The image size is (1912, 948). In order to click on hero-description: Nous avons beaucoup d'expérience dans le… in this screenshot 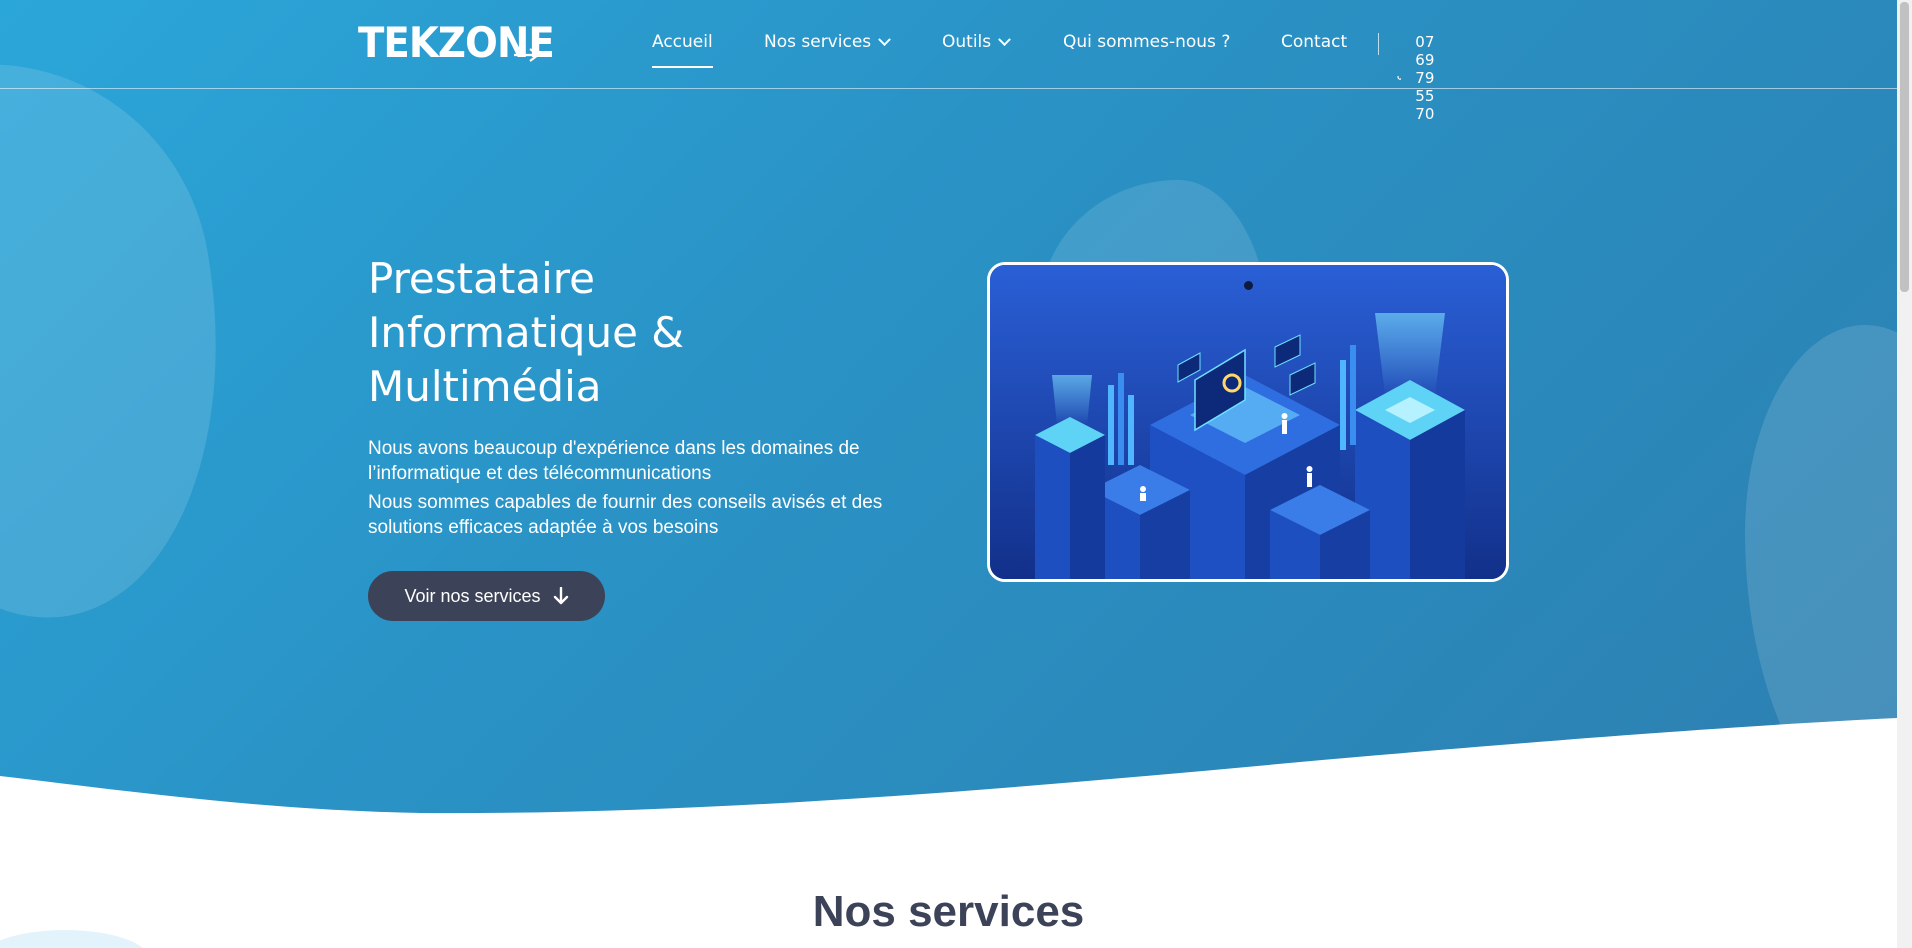, I will do `click(653, 490)`.